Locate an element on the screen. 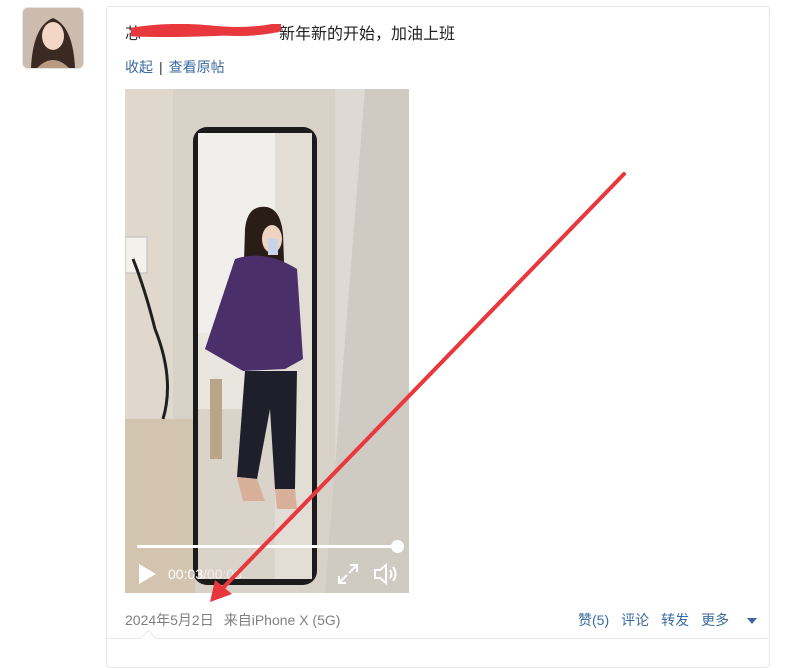 This screenshot has width=798, height=668. collapse-link: 收起 is located at coordinates (139, 67).